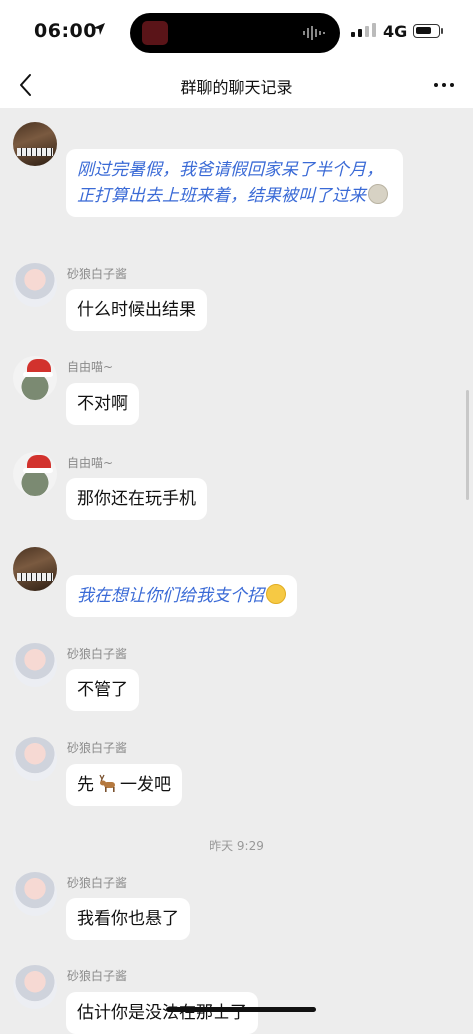 The width and height of the screenshot is (473, 1034). What do you see at coordinates (236, 846) in the screenshot?
I see `time-divider: 昨天 9:29` at bounding box center [236, 846].